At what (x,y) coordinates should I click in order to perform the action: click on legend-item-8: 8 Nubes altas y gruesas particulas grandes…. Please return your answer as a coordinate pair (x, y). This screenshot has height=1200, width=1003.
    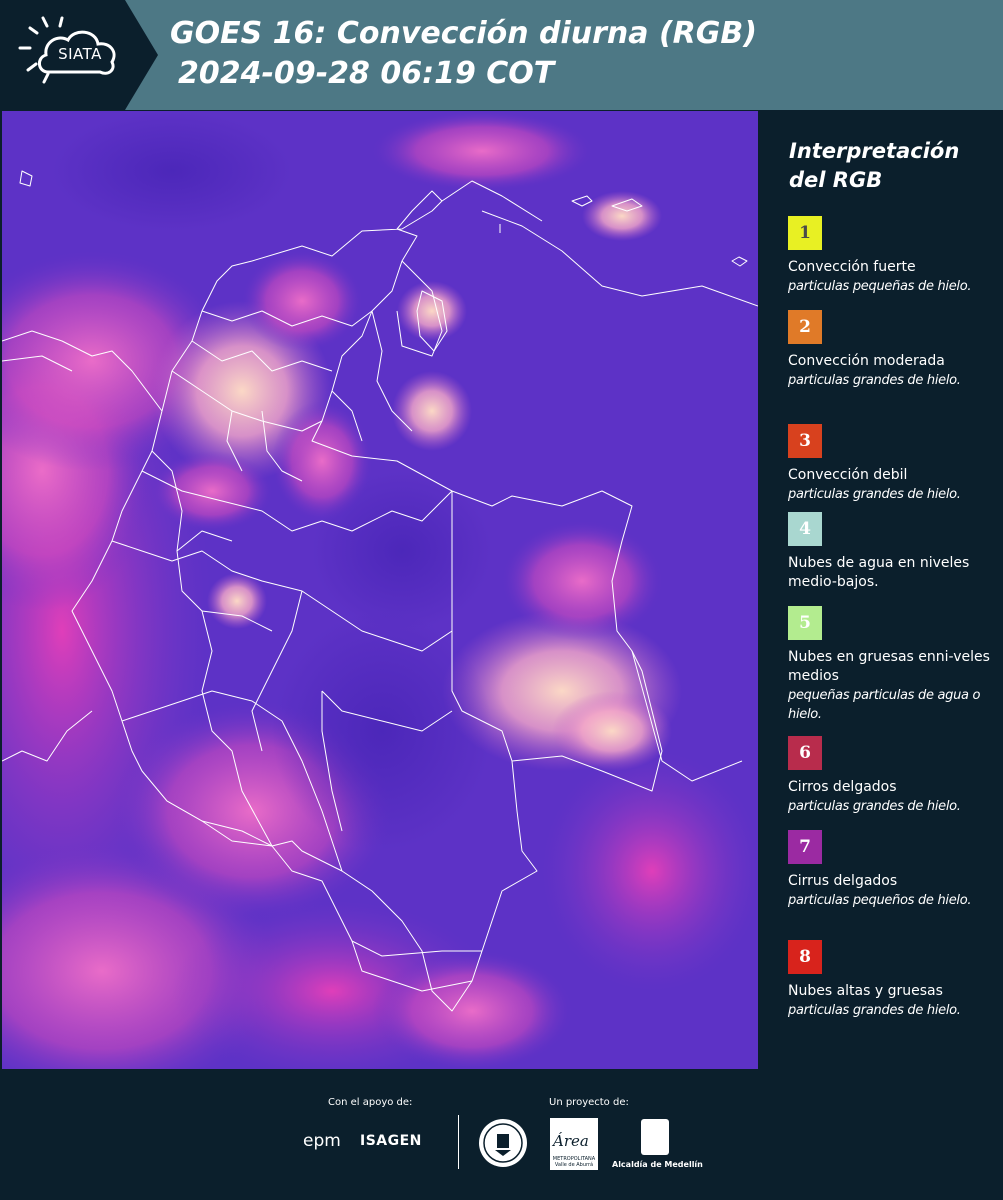
    Looking at the image, I should click on (893, 980).